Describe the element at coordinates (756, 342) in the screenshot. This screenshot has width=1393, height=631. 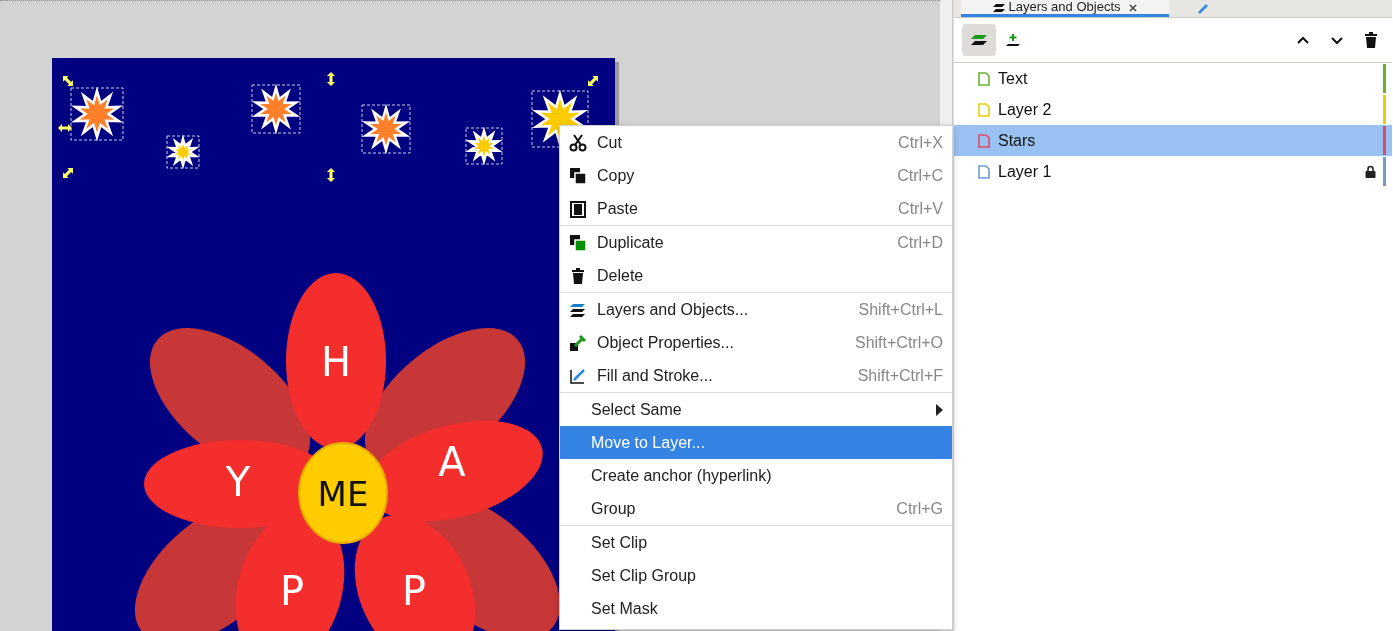
I see `menu-item: Object Properties... Shift+Ctrl+O` at that location.